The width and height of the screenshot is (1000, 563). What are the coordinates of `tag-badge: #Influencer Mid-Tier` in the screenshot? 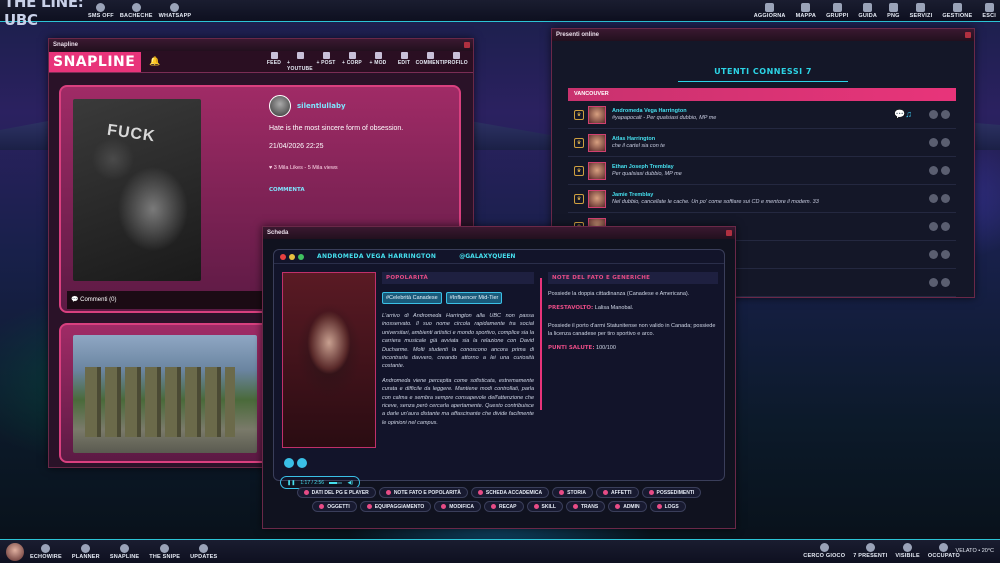 It's located at (474, 298).